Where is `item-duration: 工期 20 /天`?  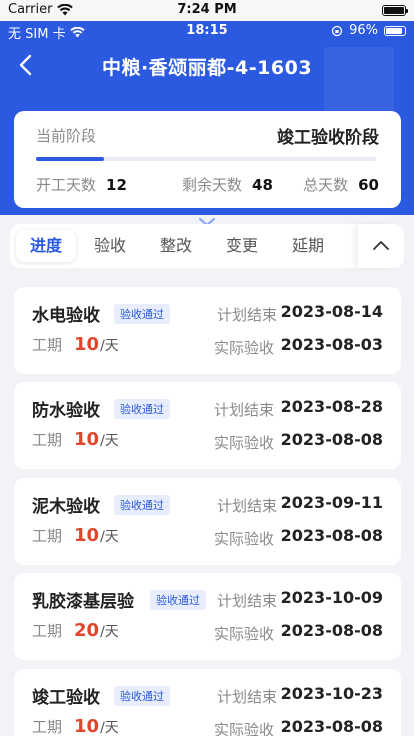 item-duration: 工期 20 /天 is located at coordinates (75, 630).